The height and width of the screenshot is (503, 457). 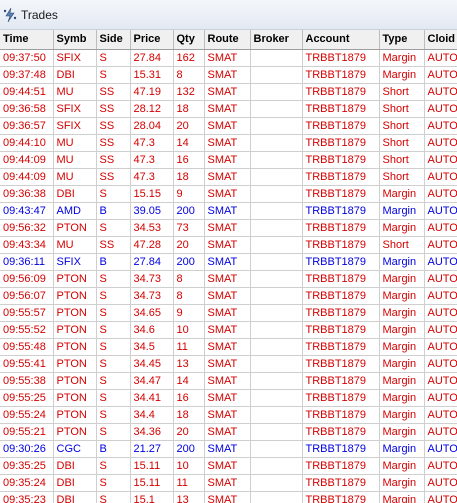 What do you see at coordinates (152, 211) in the screenshot?
I see `cell-price: 39.05` at bounding box center [152, 211].